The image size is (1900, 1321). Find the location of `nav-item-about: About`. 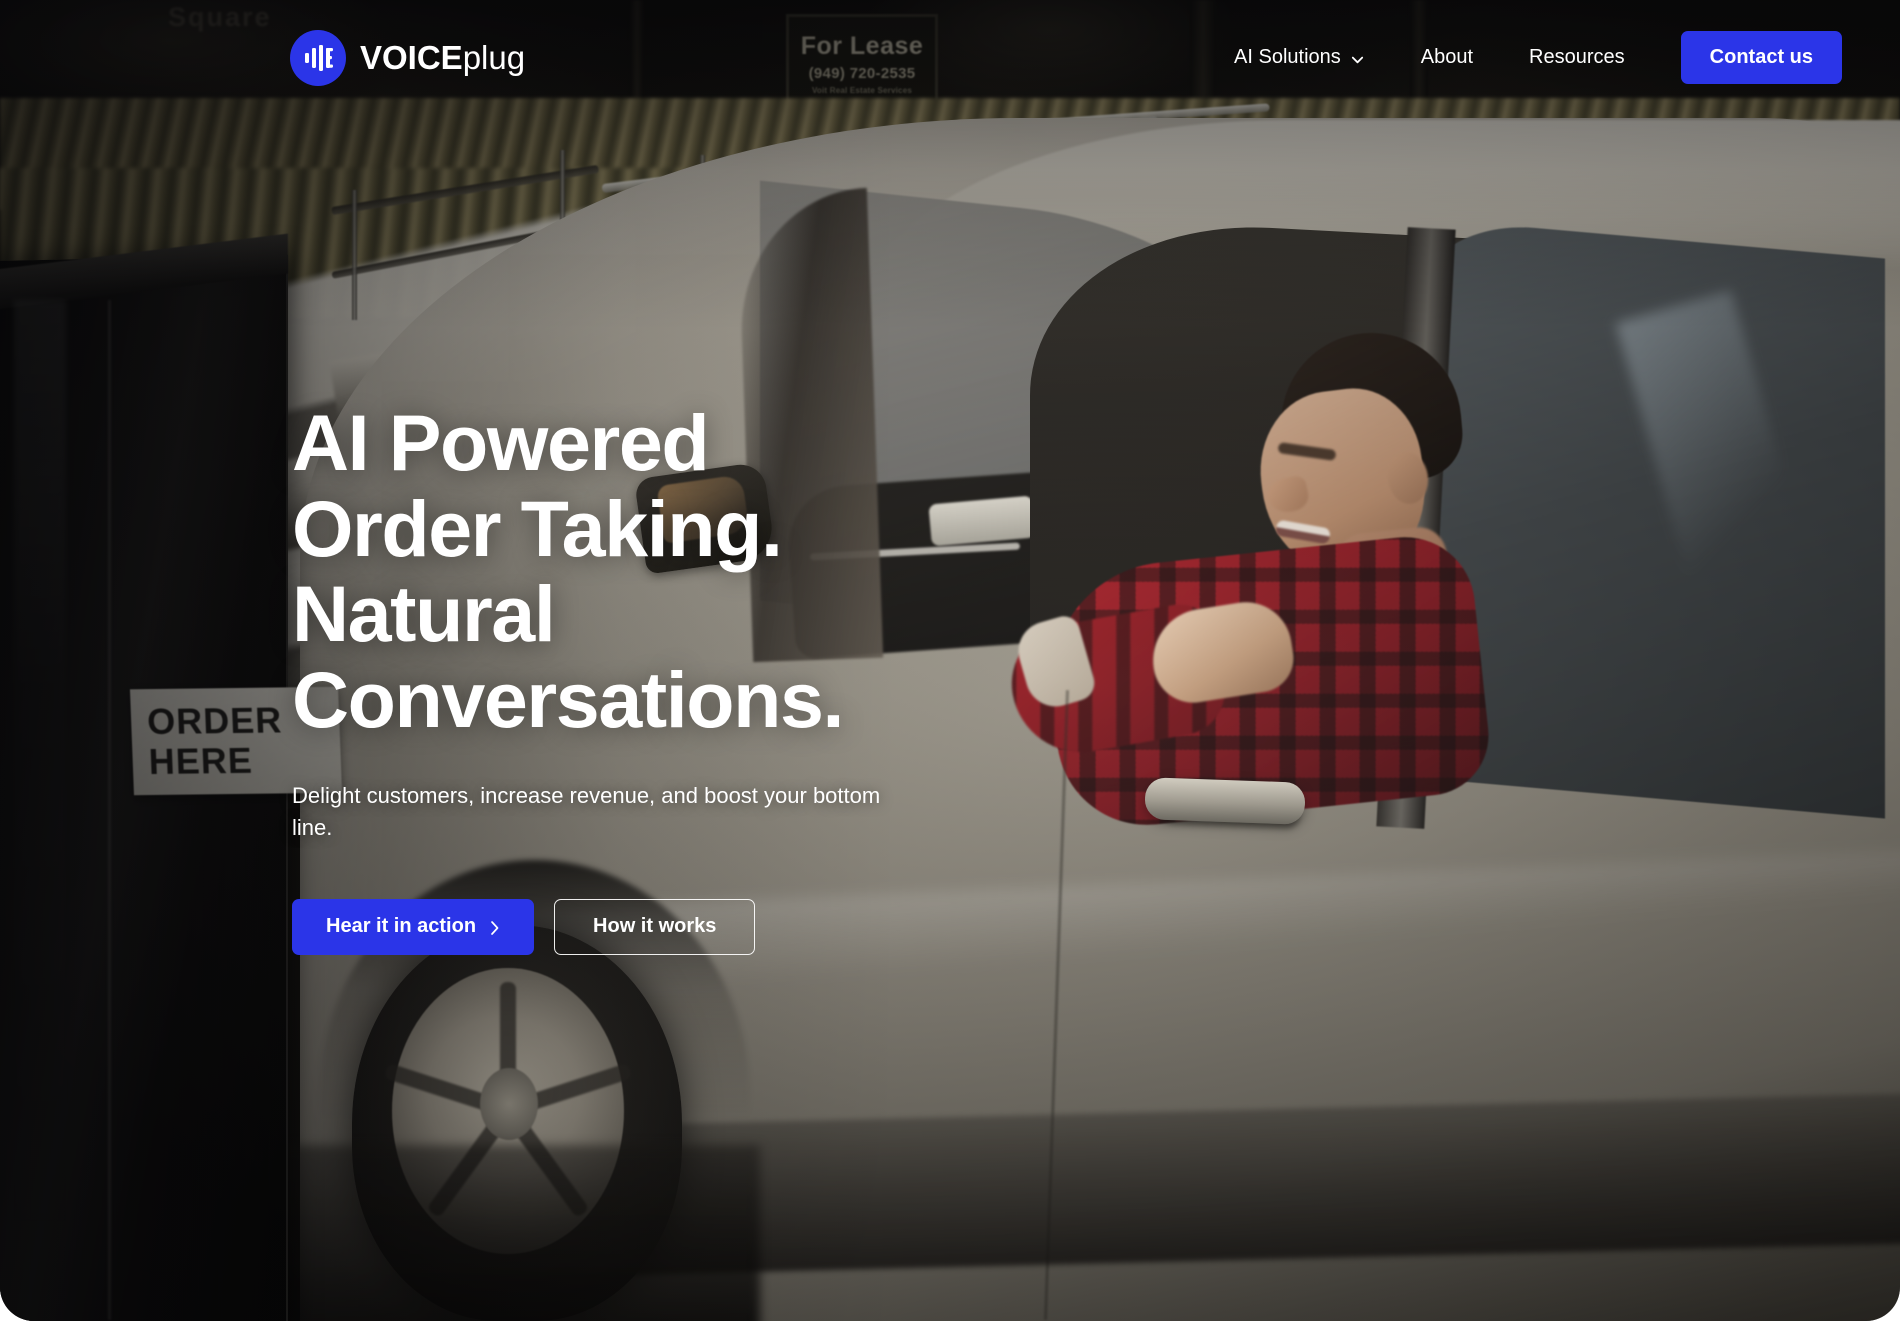

nav-item-about: About is located at coordinates (1447, 57).